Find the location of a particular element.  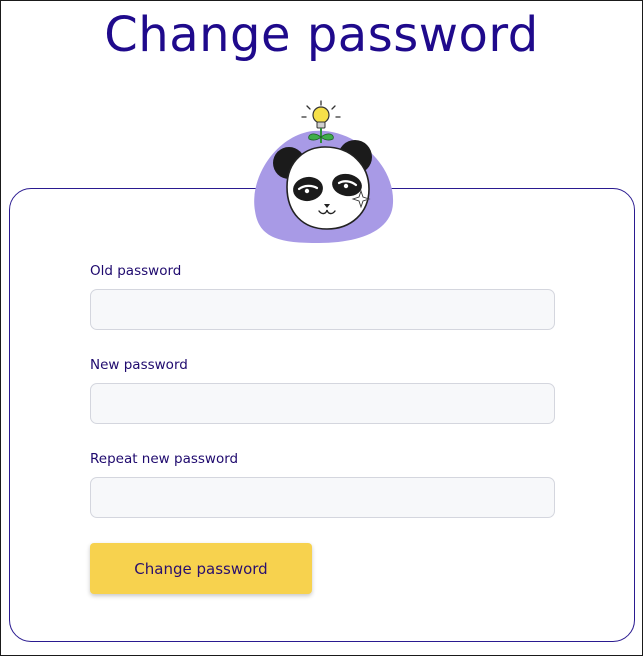

panda-mascot-icon is located at coordinates (324, 171).